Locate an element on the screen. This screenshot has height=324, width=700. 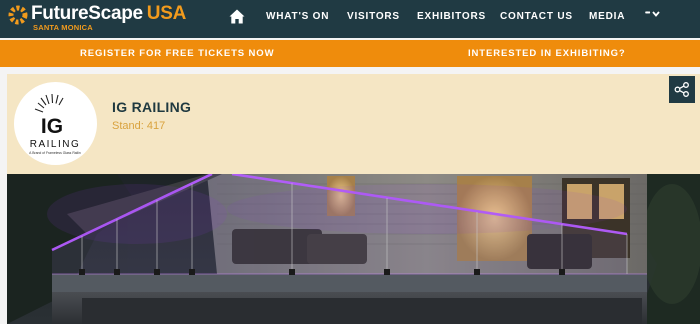
logo-text-railing: RAILING is located at coordinates (55, 144).